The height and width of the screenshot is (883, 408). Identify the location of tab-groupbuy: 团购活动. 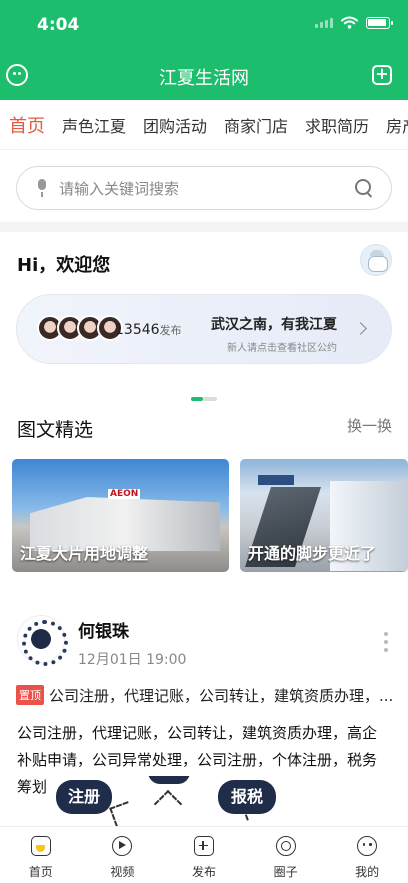
(175, 125).